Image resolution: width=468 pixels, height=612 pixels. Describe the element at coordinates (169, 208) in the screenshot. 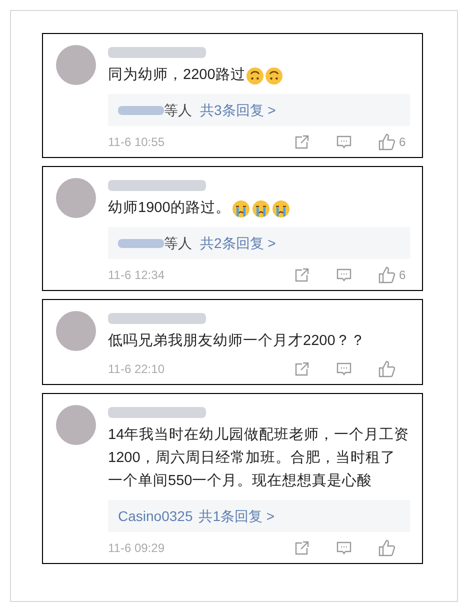

I see `comment-text: 幼师1900的路过。` at that location.